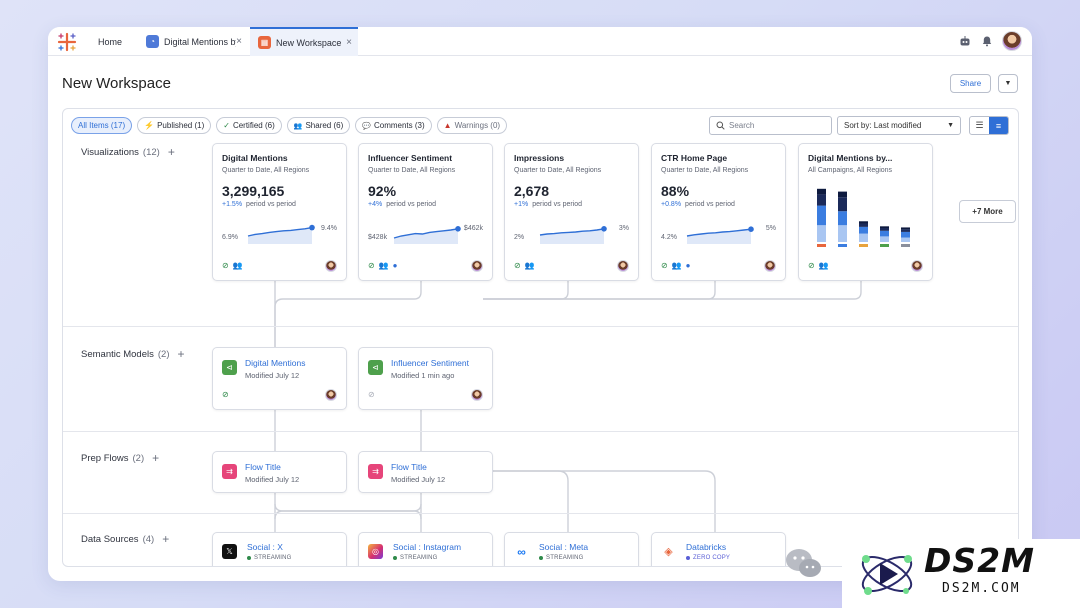 The image size is (1080, 608). I want to click on add-visualization-button: +, so click(171, 152).